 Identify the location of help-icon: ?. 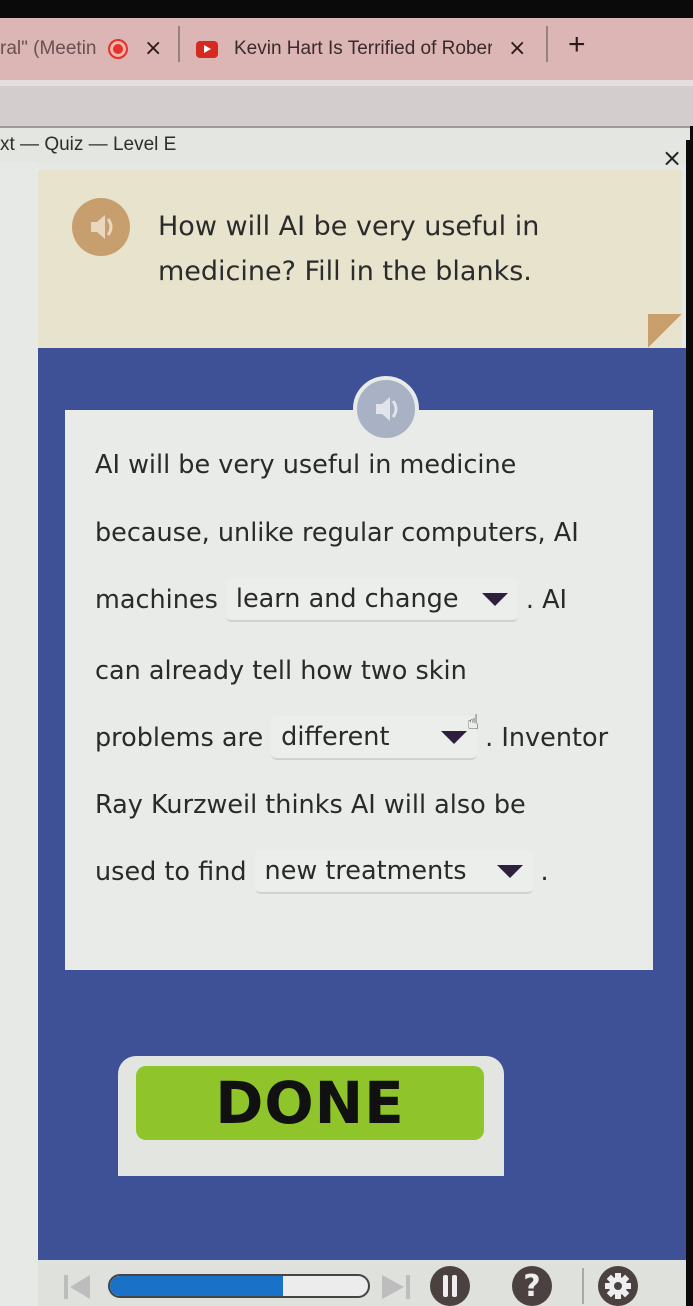
(532, 1286).